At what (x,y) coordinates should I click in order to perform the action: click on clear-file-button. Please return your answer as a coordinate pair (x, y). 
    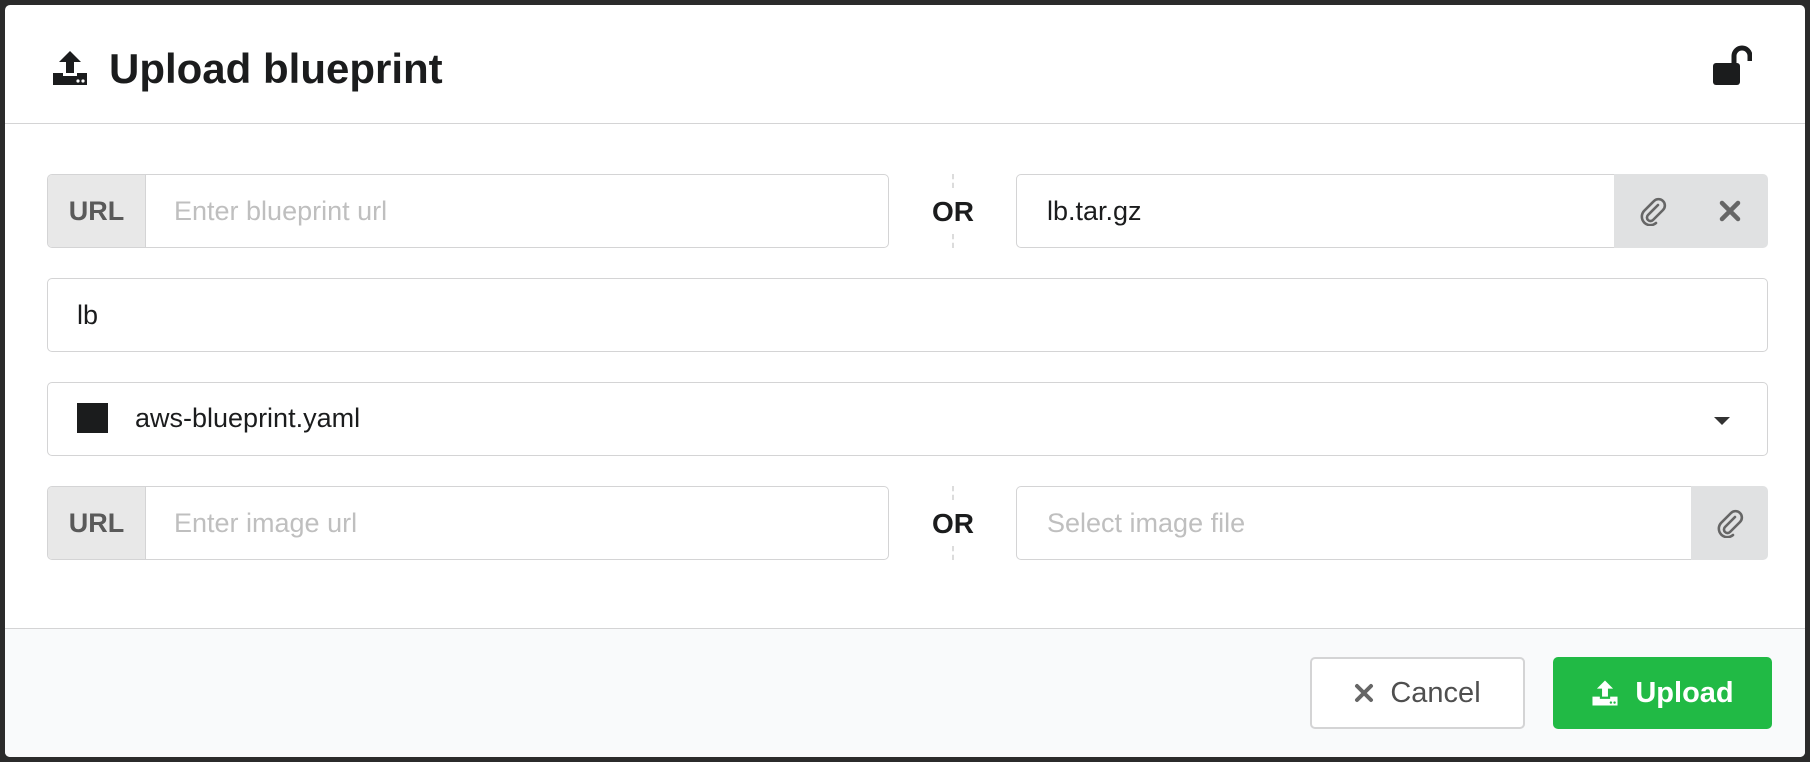
    Looking at the image, I should click on (1729, 211).